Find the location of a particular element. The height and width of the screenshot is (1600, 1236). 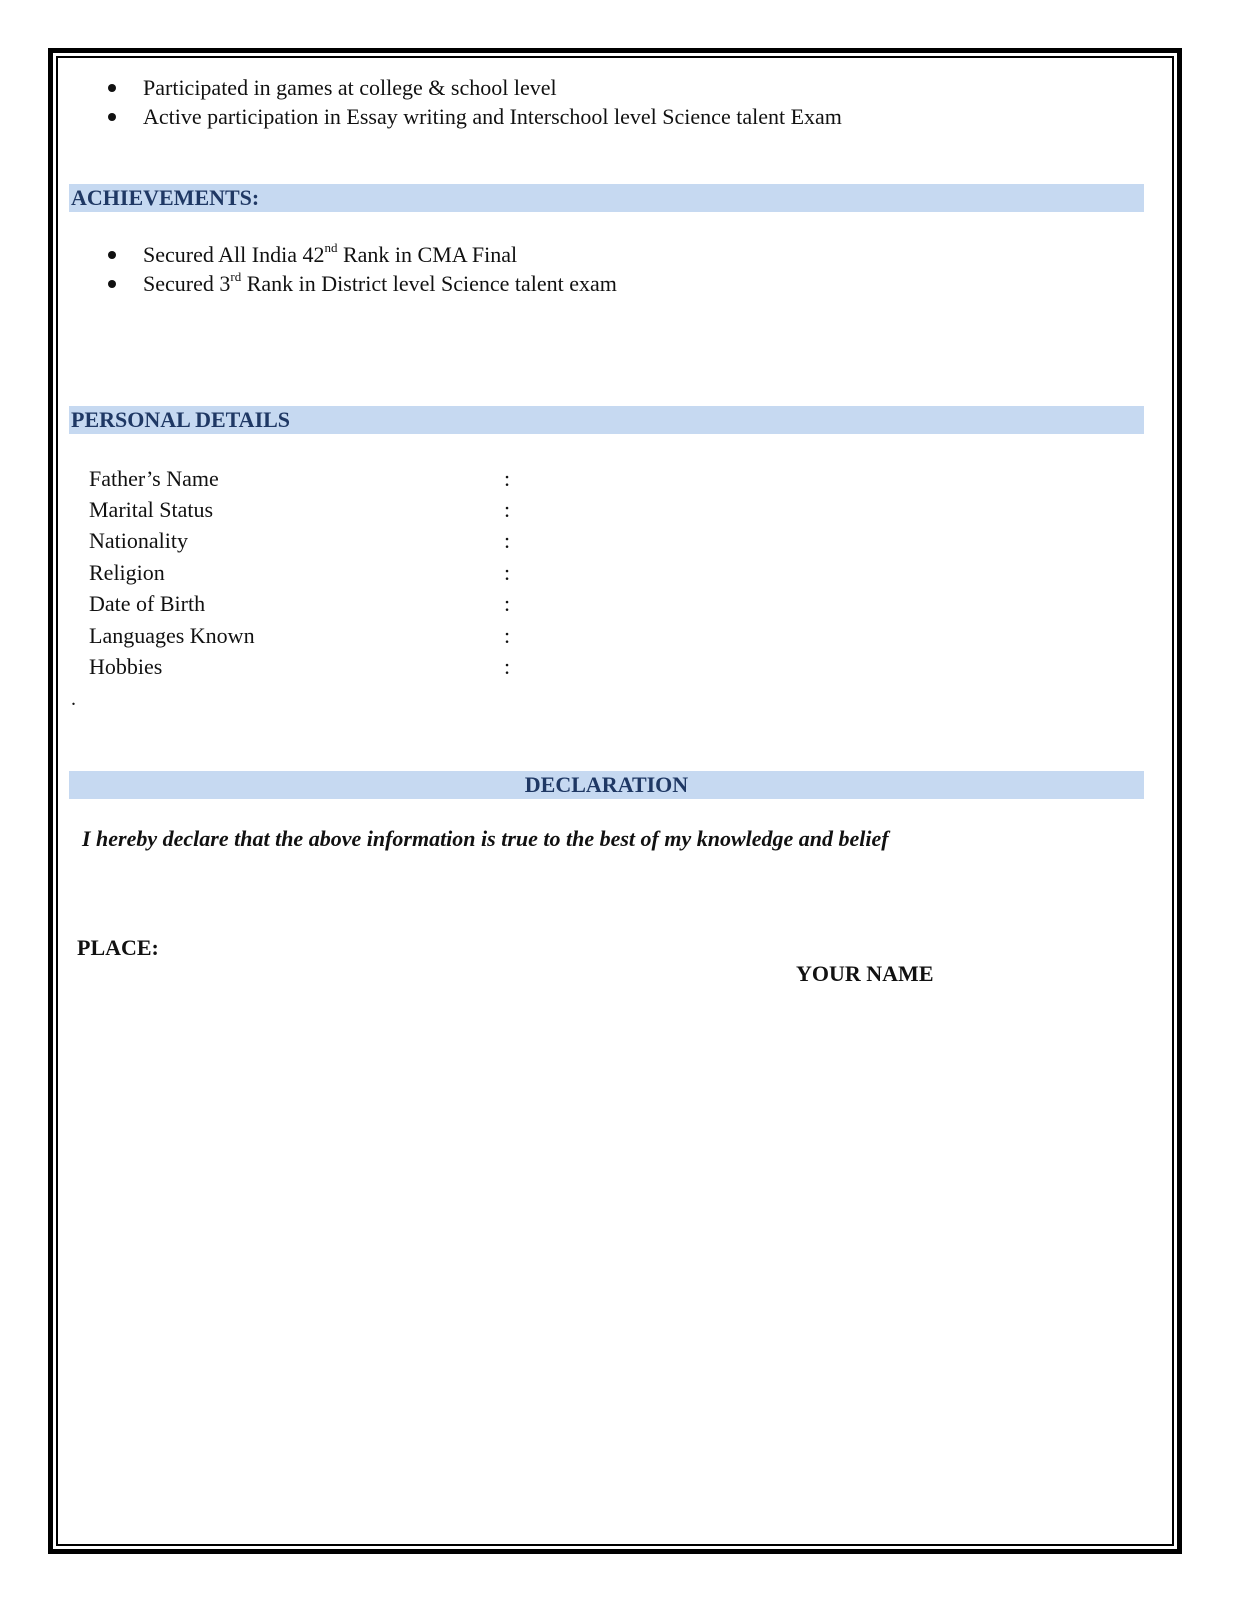

personal-detail-row: Nationality: is located at coordinates (309, 540).